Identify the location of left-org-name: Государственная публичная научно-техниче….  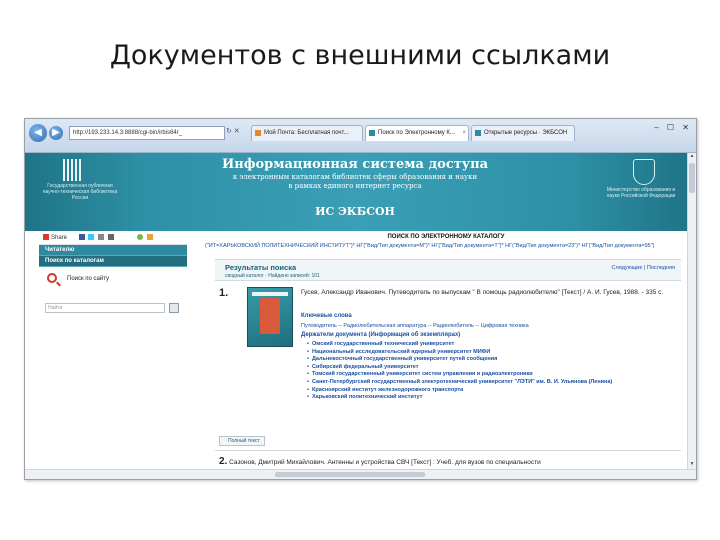
(80, 192).